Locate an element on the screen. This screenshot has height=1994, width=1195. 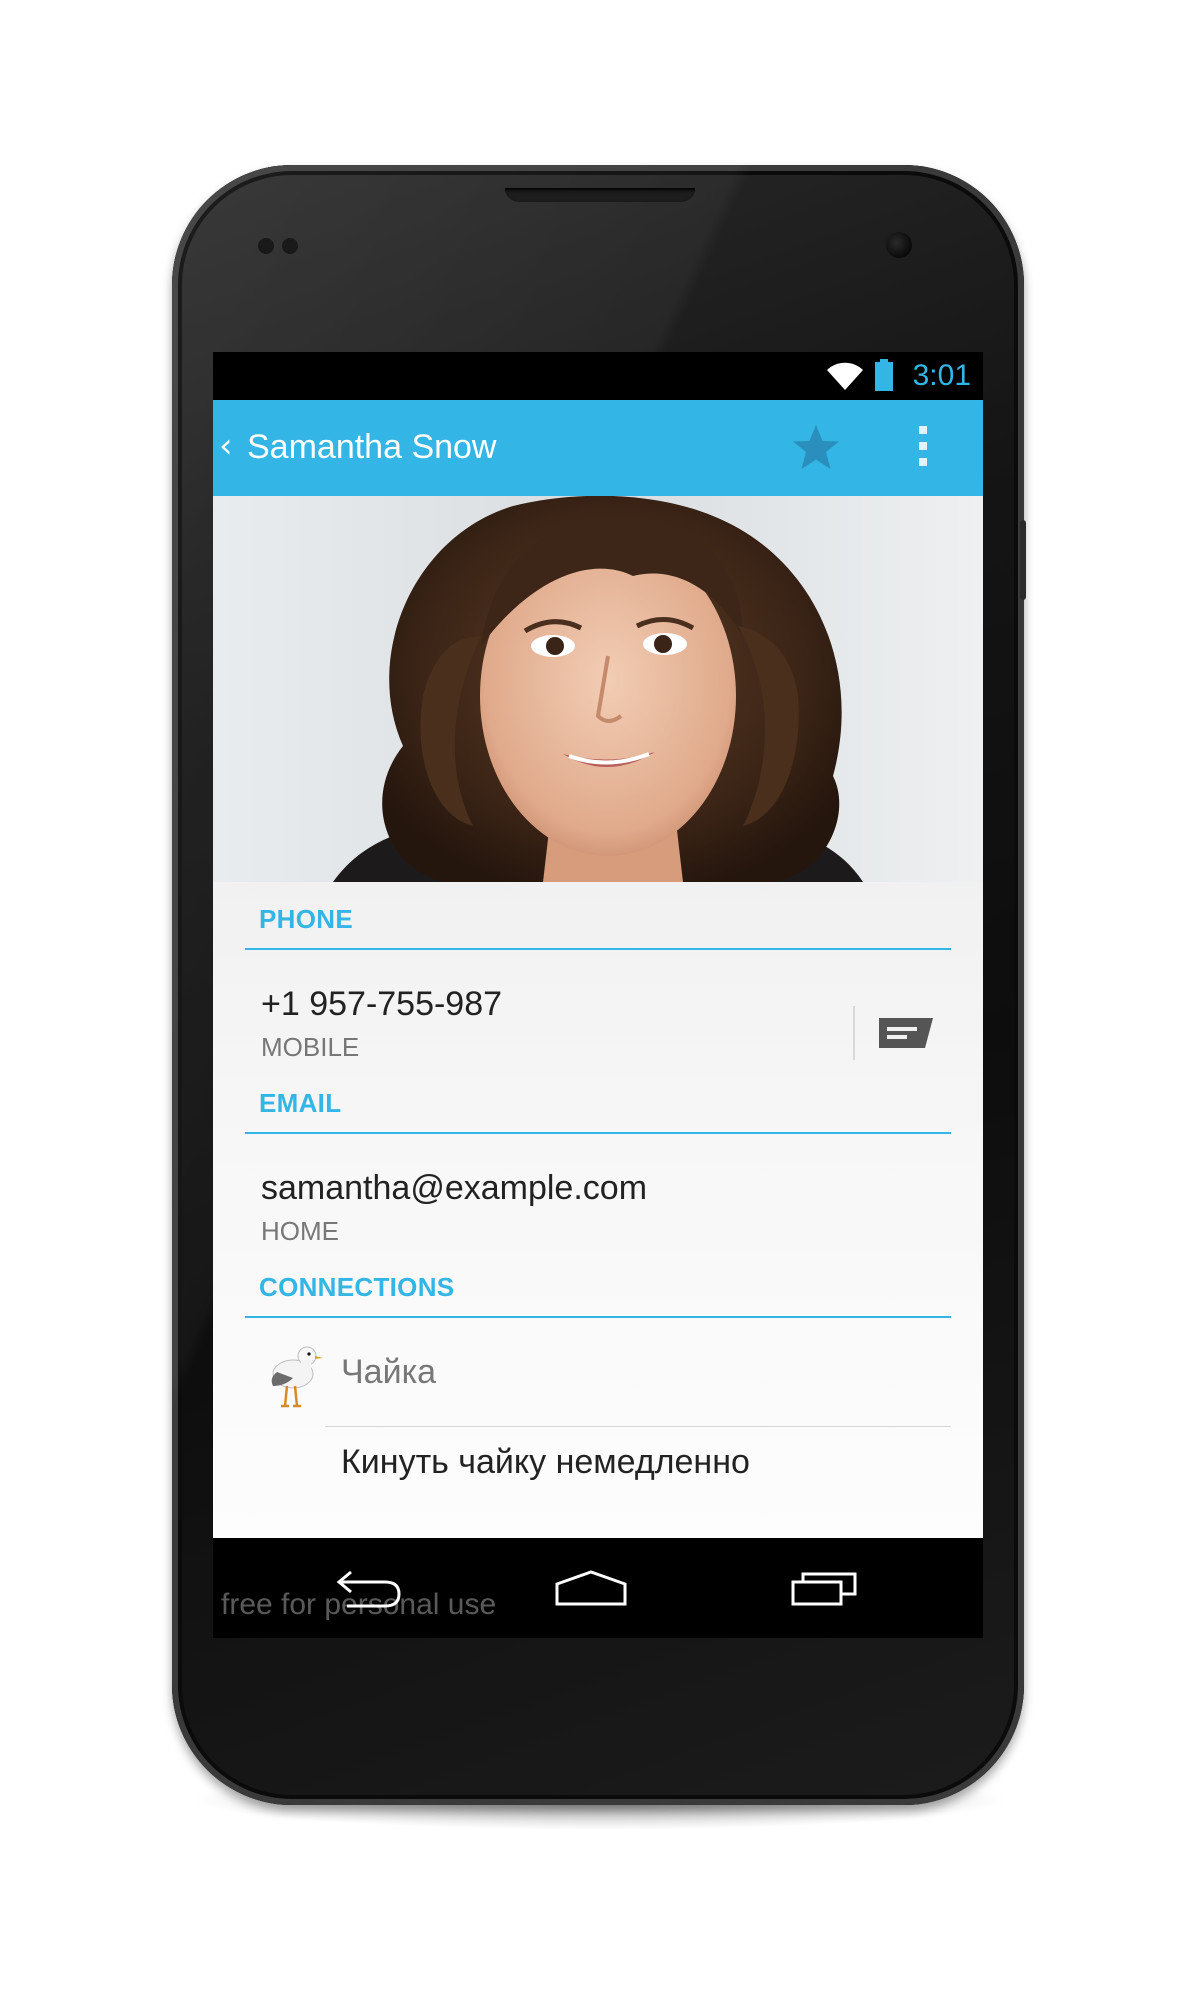
earpiece is located at coordinates (600, 195).